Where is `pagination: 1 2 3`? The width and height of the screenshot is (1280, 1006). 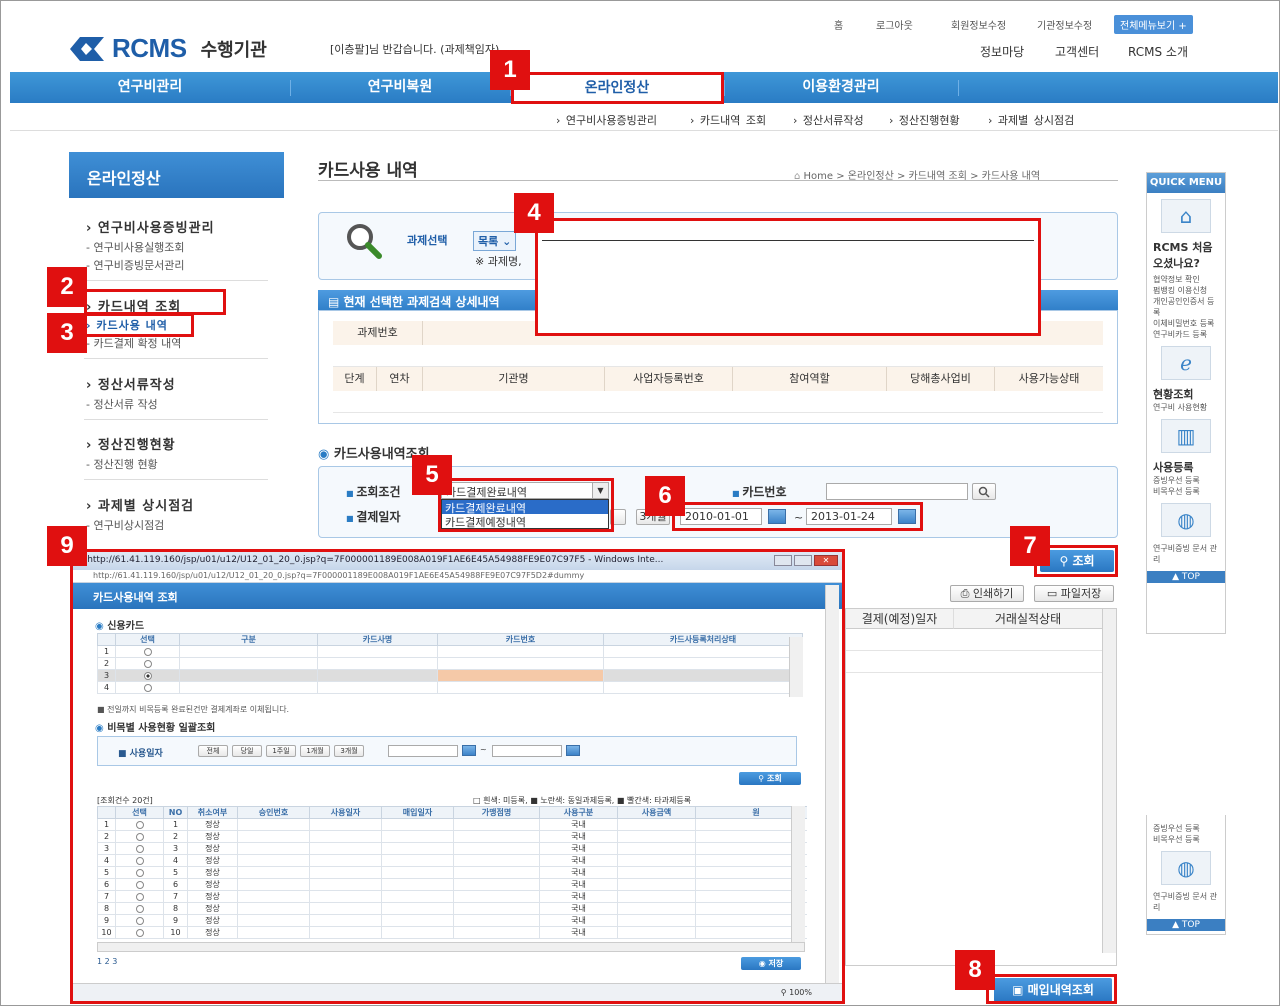
pagination: 1 2 3 is located at coordinates (107, 961).